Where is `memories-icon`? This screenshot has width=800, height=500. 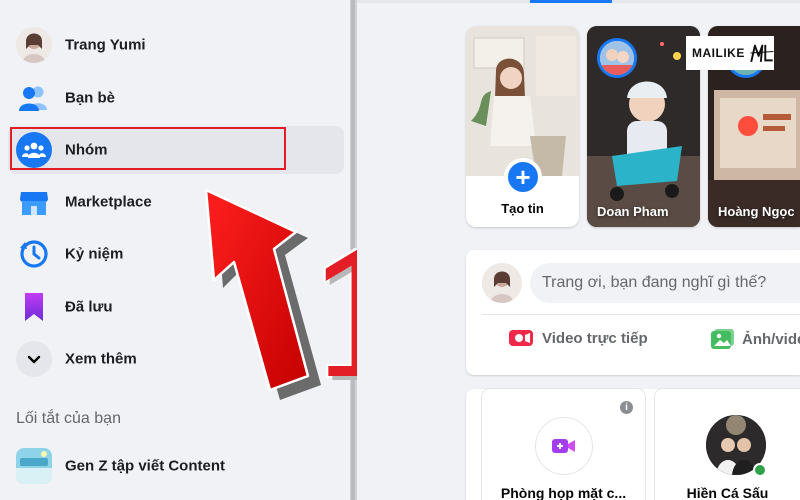 memories-icon is located at coordinates (34, 254).